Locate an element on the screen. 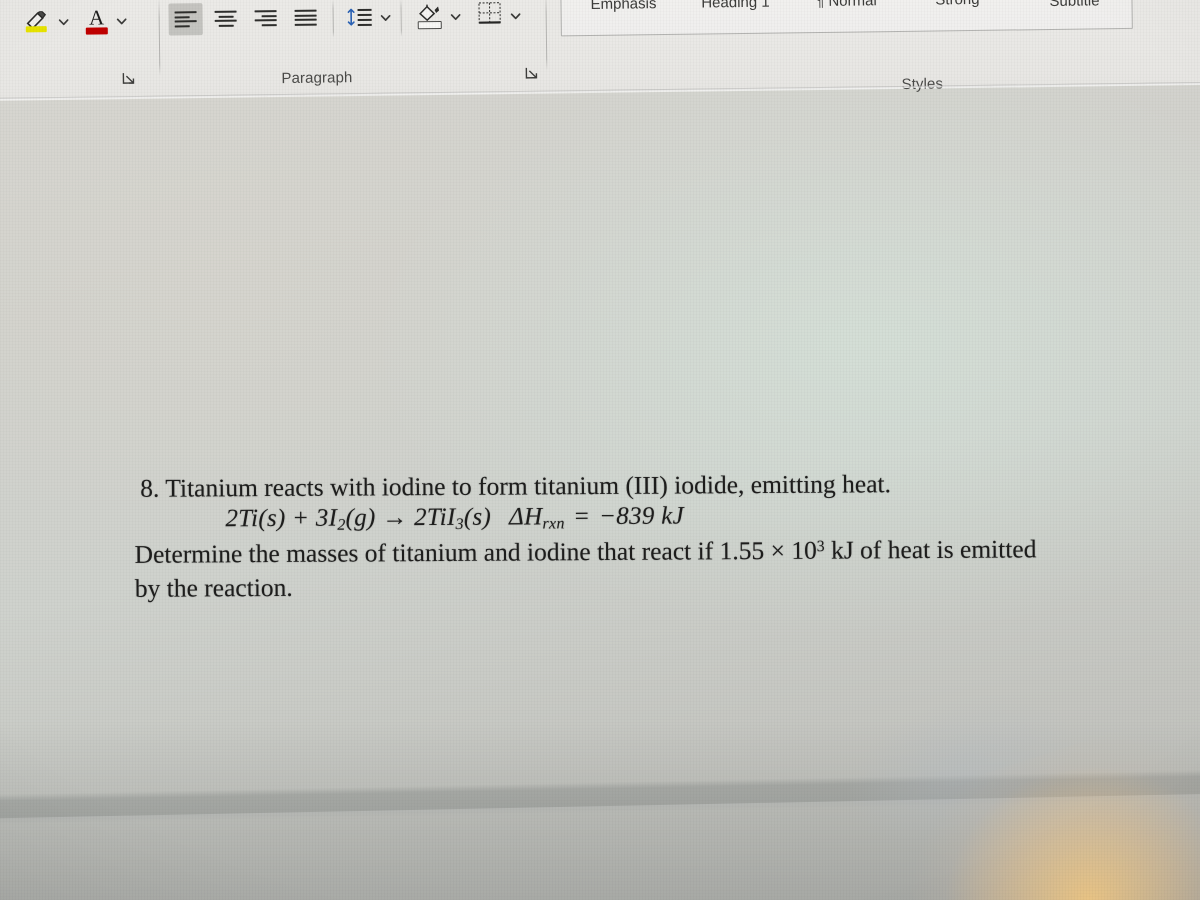 The image size is (1200, 900). line3-exponent: 3 is located at coordinates (820, 547).